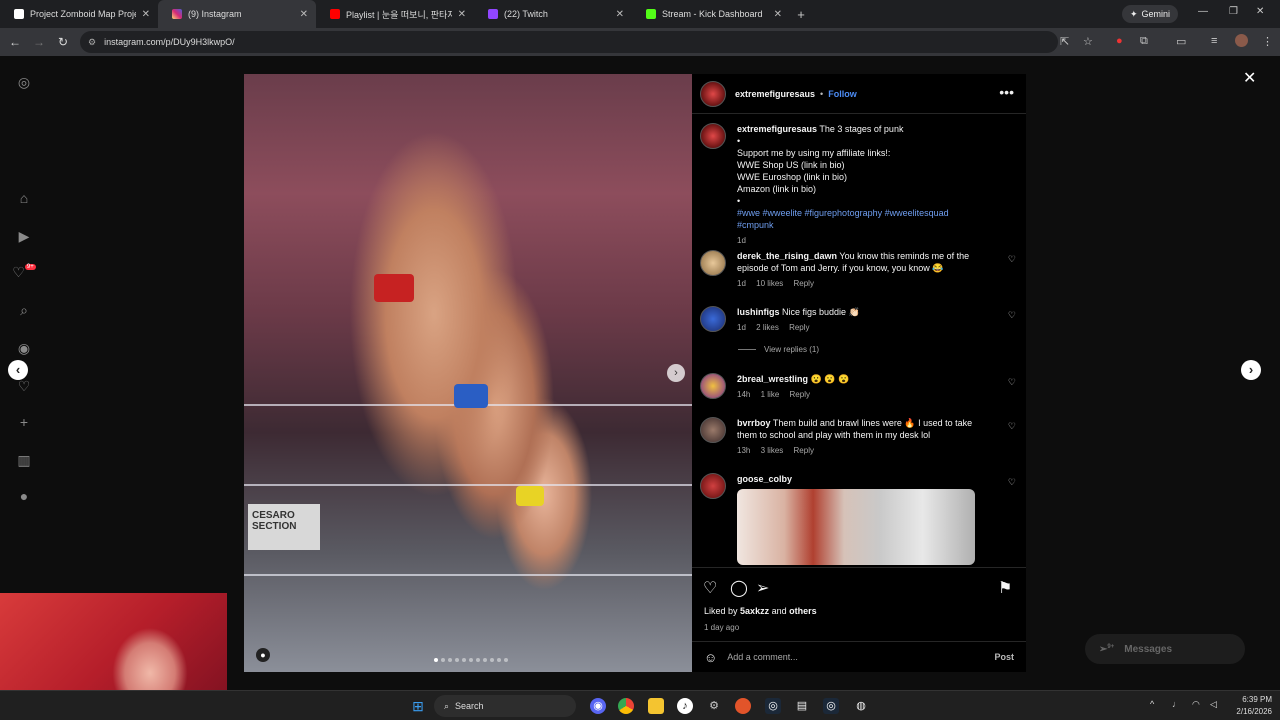 This screenshot has height=720, width=1280. What do you see at coordinates (395, 14) in the screenshot?
I see `tab-youtube-playlist: Playlist | 눈을 떠보니, 판타지 소 ✕` at bounding box center [395, 14].